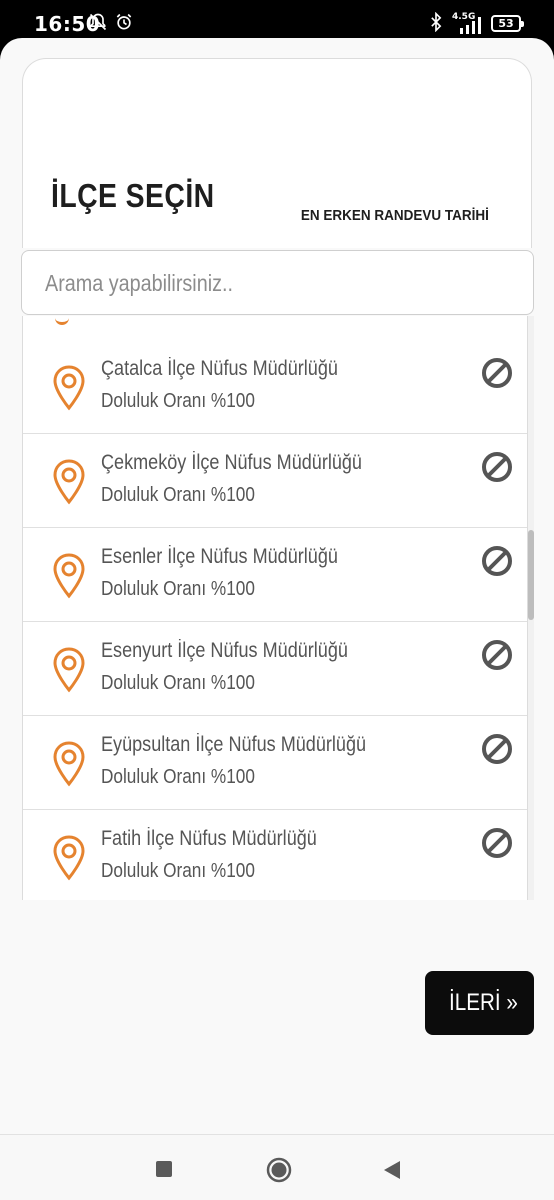 Image resolution: width=554 pixels, height=1200 pixels. I want to click on office-name: Esenyurt İlçe Nüfus Müdürlüğü, so click(224, 650).